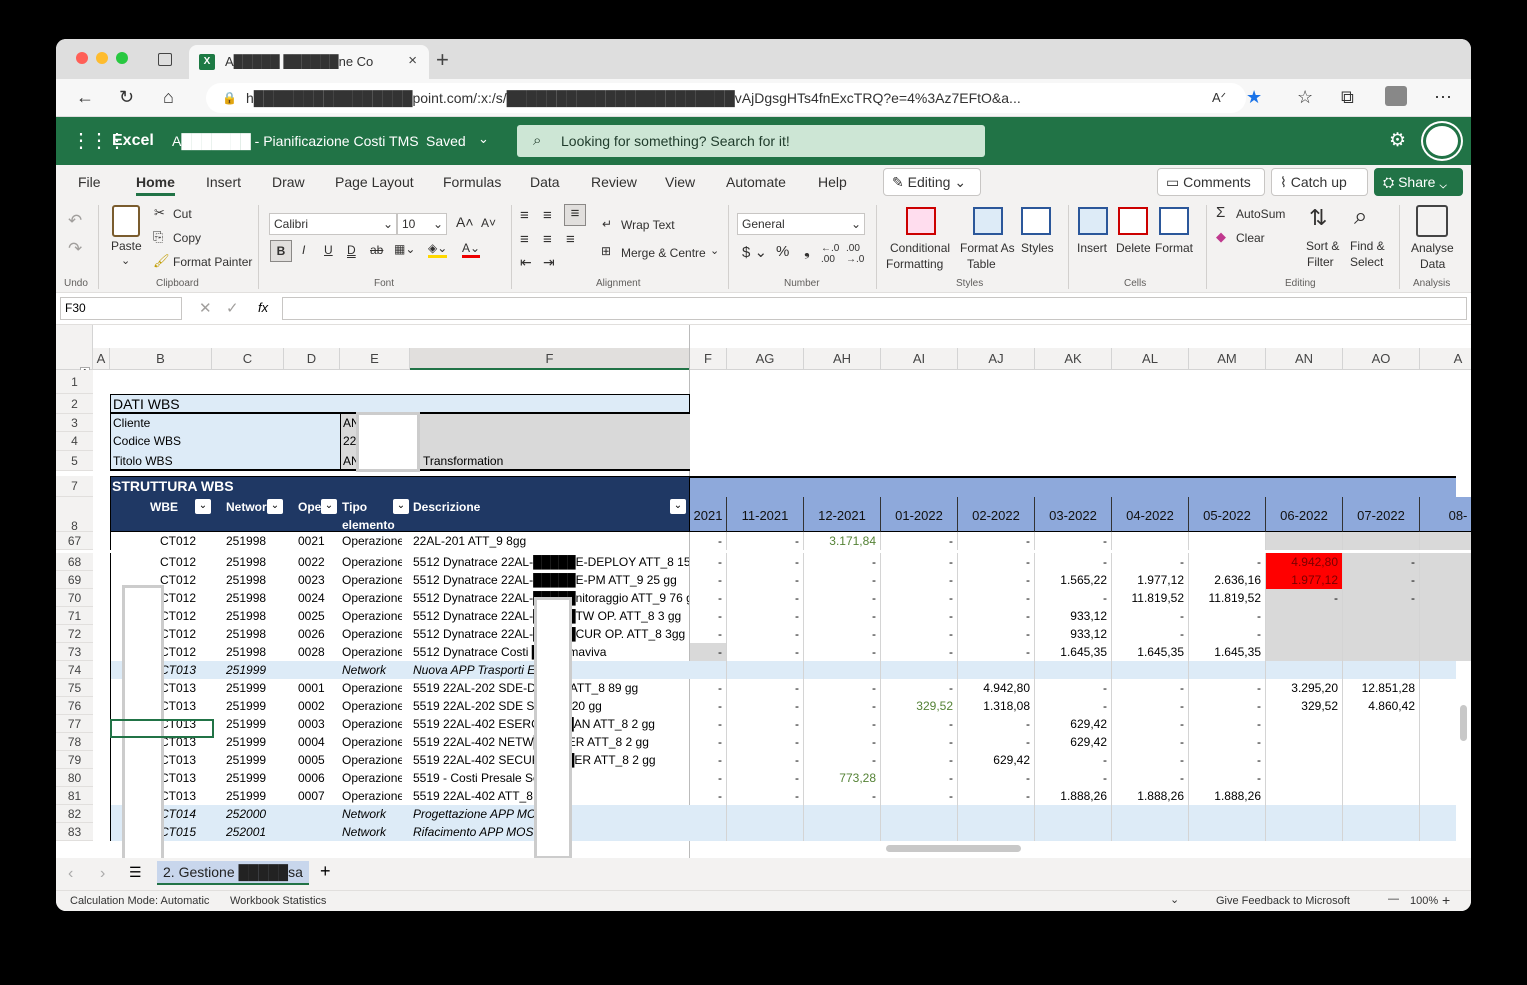 The image size is (1527, 985). What do you see at coordinates (372, 832) in the screenshot?
I see `tipo-cell: Network` at bounding box center [372, 832].